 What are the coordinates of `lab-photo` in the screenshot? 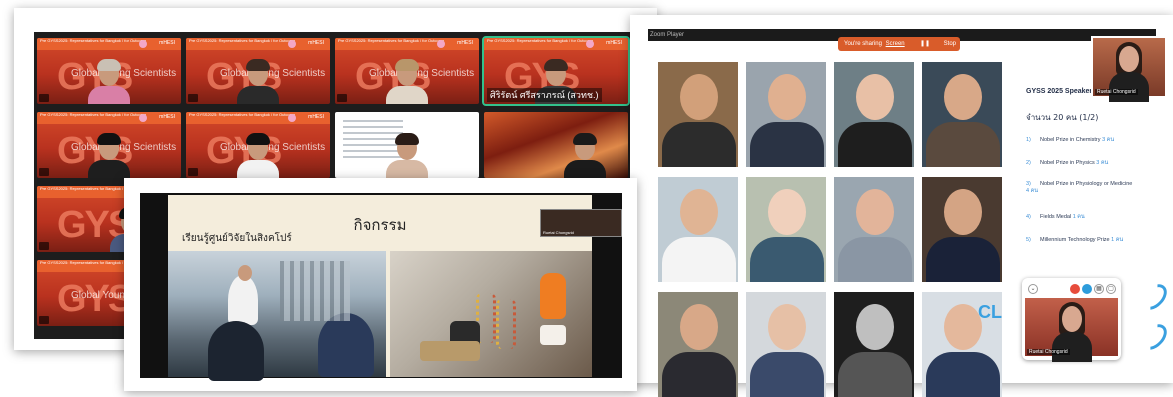 It's located at (277, 316).